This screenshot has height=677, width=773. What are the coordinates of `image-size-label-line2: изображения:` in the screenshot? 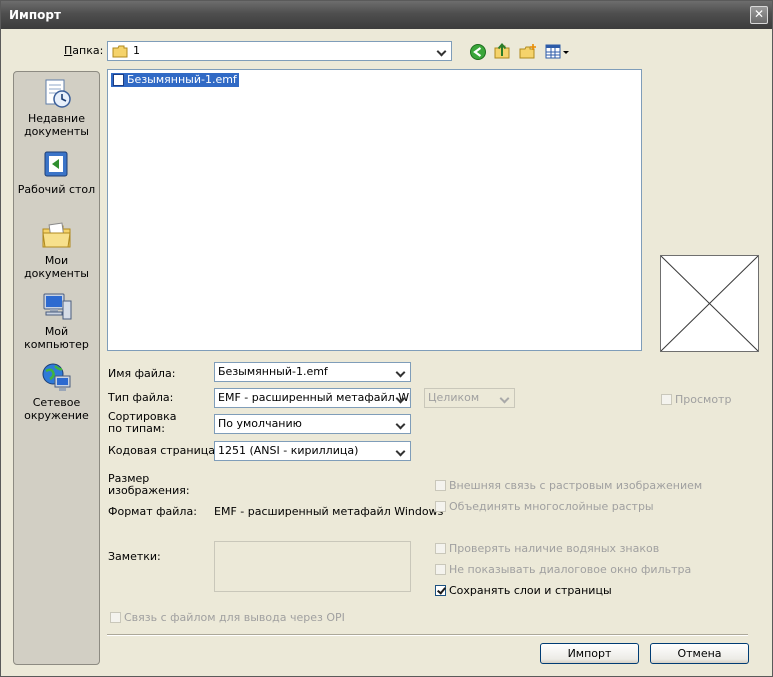 It's located at (149, 490).